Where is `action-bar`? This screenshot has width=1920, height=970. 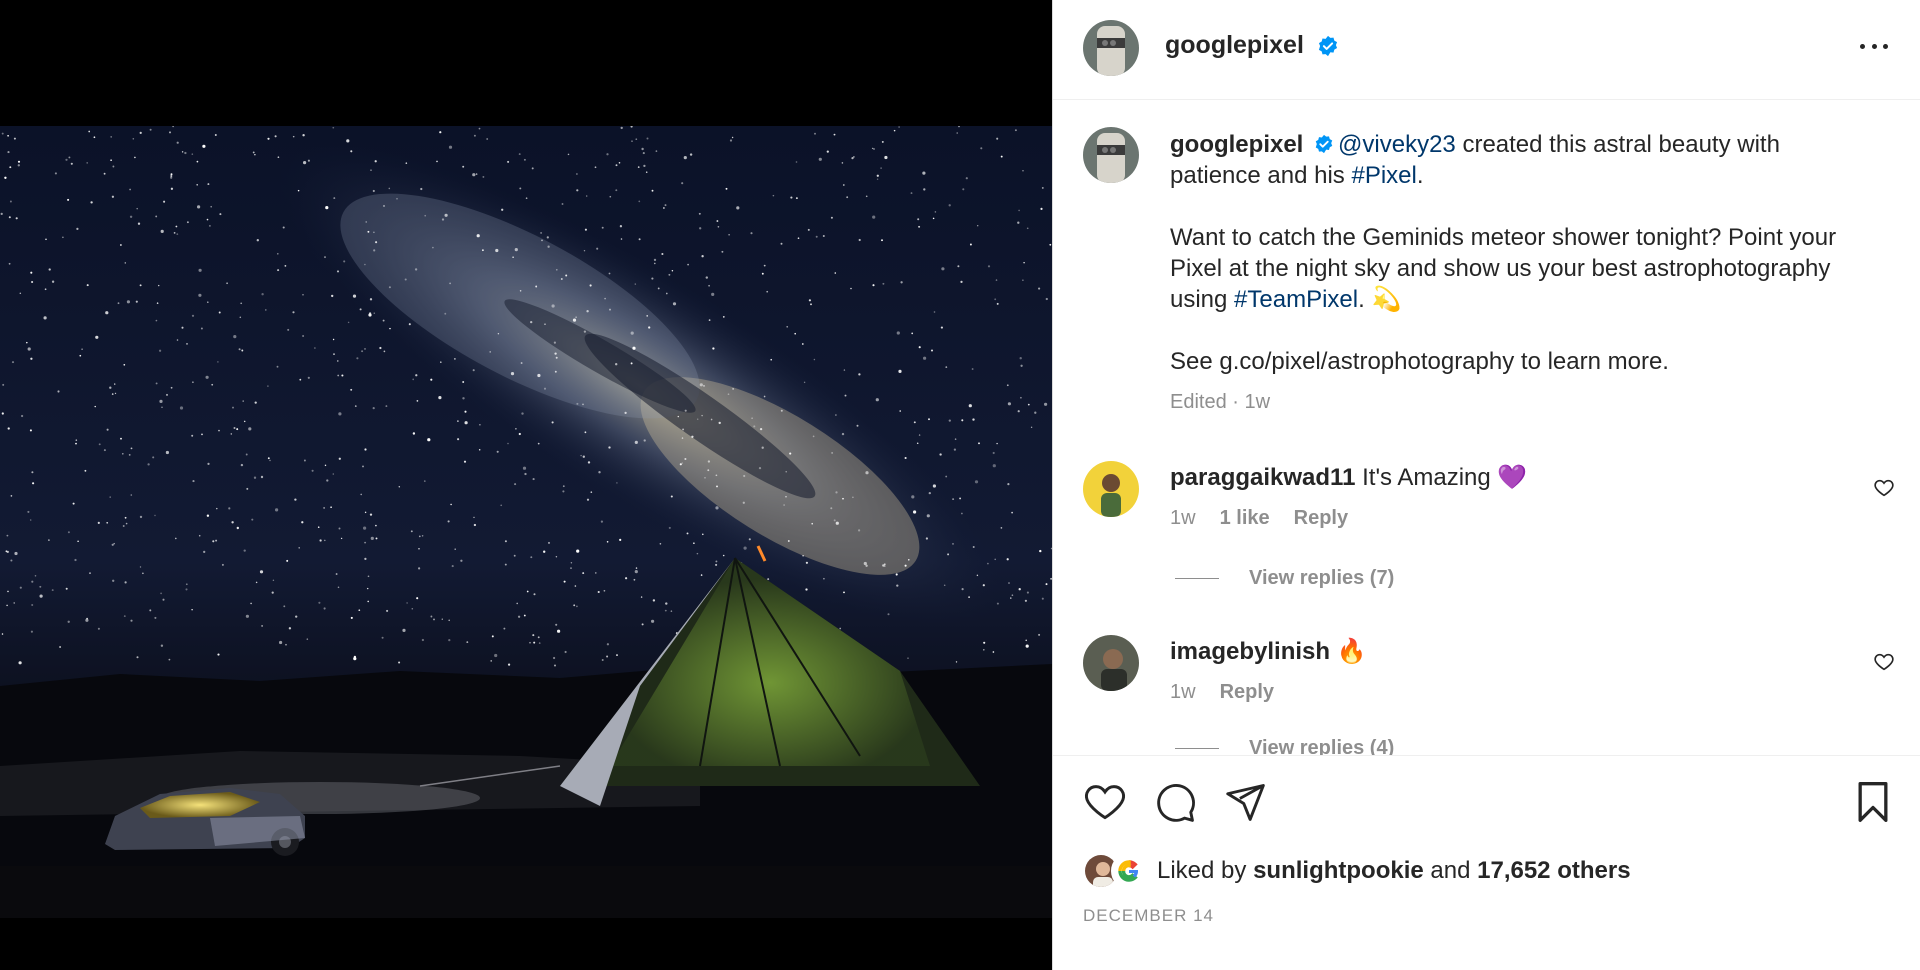
action-bar is located at coordinates (1488, 804).